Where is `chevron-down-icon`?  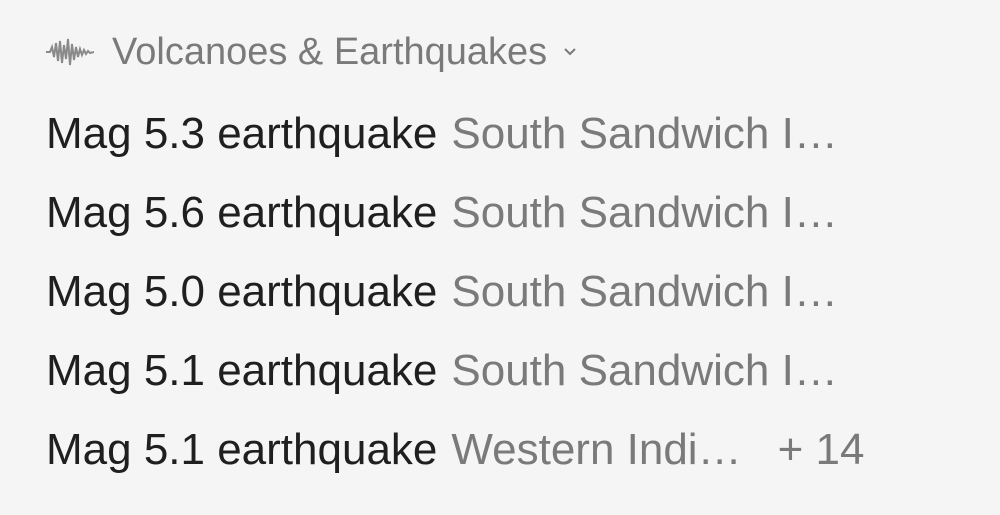
chevron-down-icon is located at coordinates (570, 52).